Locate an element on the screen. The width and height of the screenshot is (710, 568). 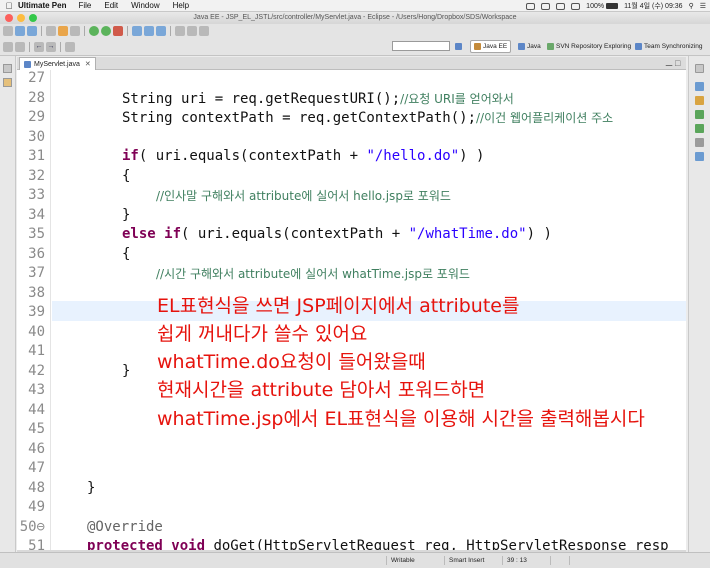
print-icon is located at coordinates (51, 31).